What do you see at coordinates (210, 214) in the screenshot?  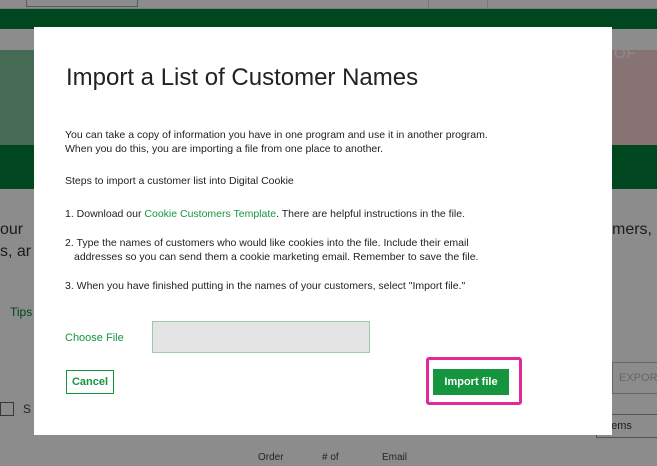 I see `template-download-link: Cookie Customers Template` at bounding box center [210, 214].